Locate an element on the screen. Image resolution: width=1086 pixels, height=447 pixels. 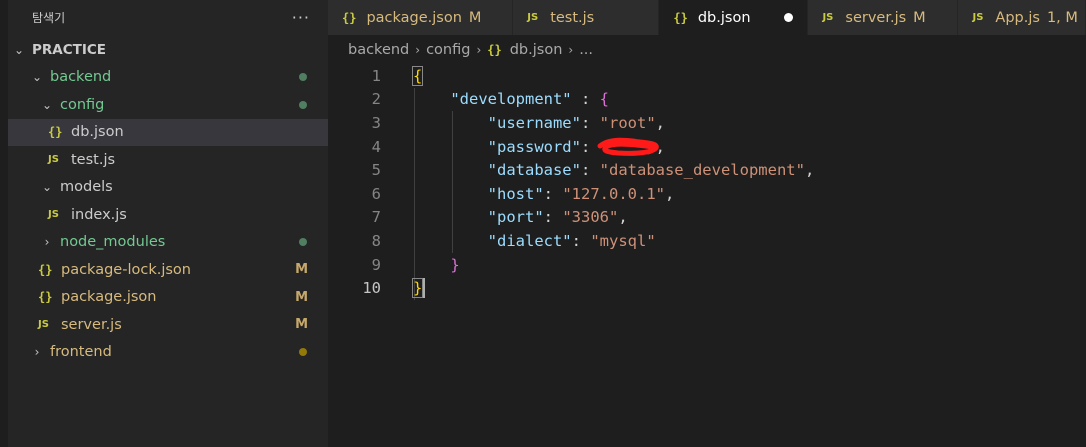
line-number: 7 is located at coordinates (376, 217).